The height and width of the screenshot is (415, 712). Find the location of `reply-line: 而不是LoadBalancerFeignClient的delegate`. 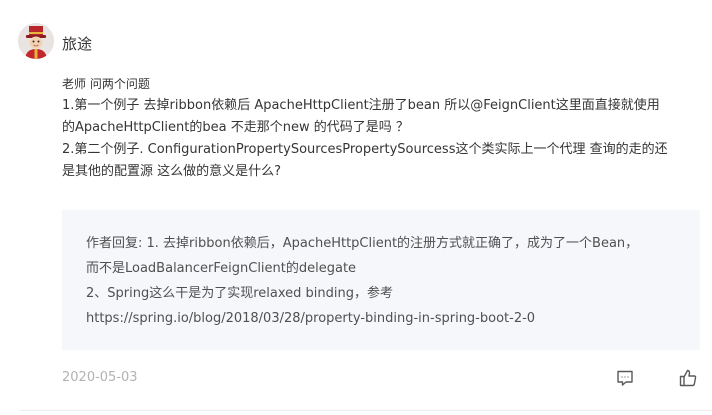

reply-line: 而不是LoadBalancerFeignClient的delegate is located at coordinates (221, 268).